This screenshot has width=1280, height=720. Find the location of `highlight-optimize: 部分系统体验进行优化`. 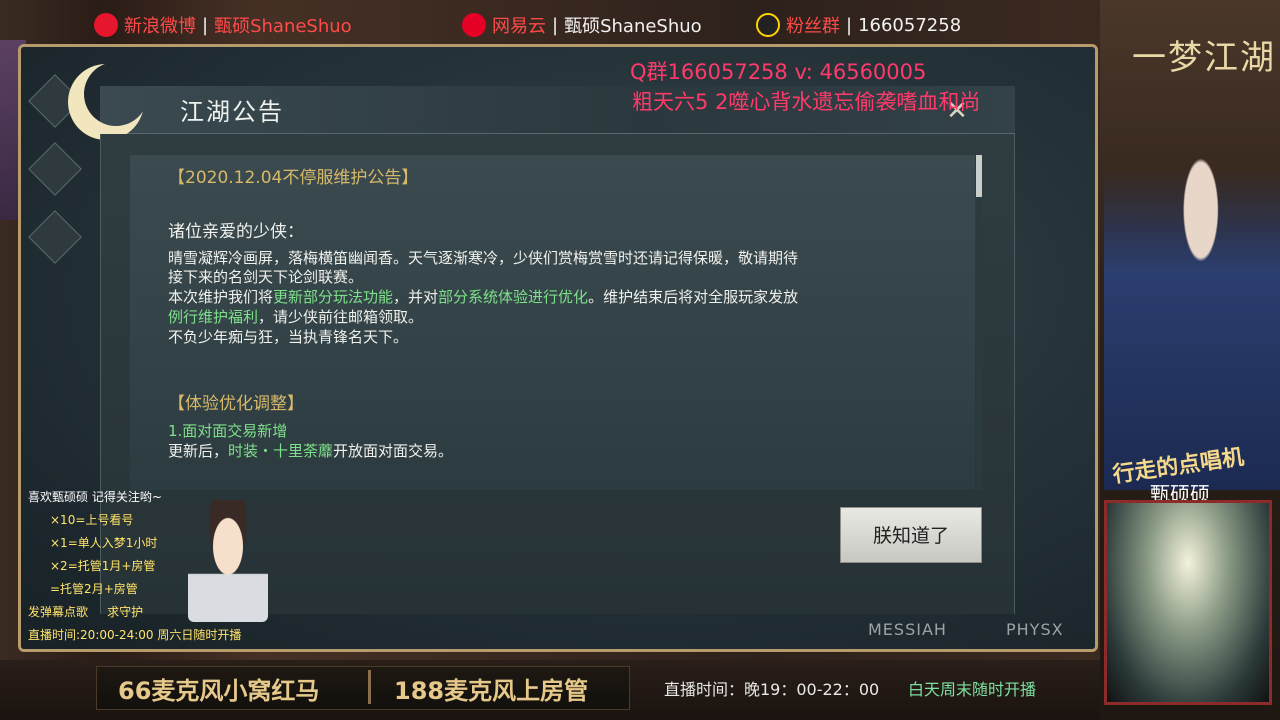

highlight-optimize: 部分系统体验进行优化 is located at coordinates (513, 297).